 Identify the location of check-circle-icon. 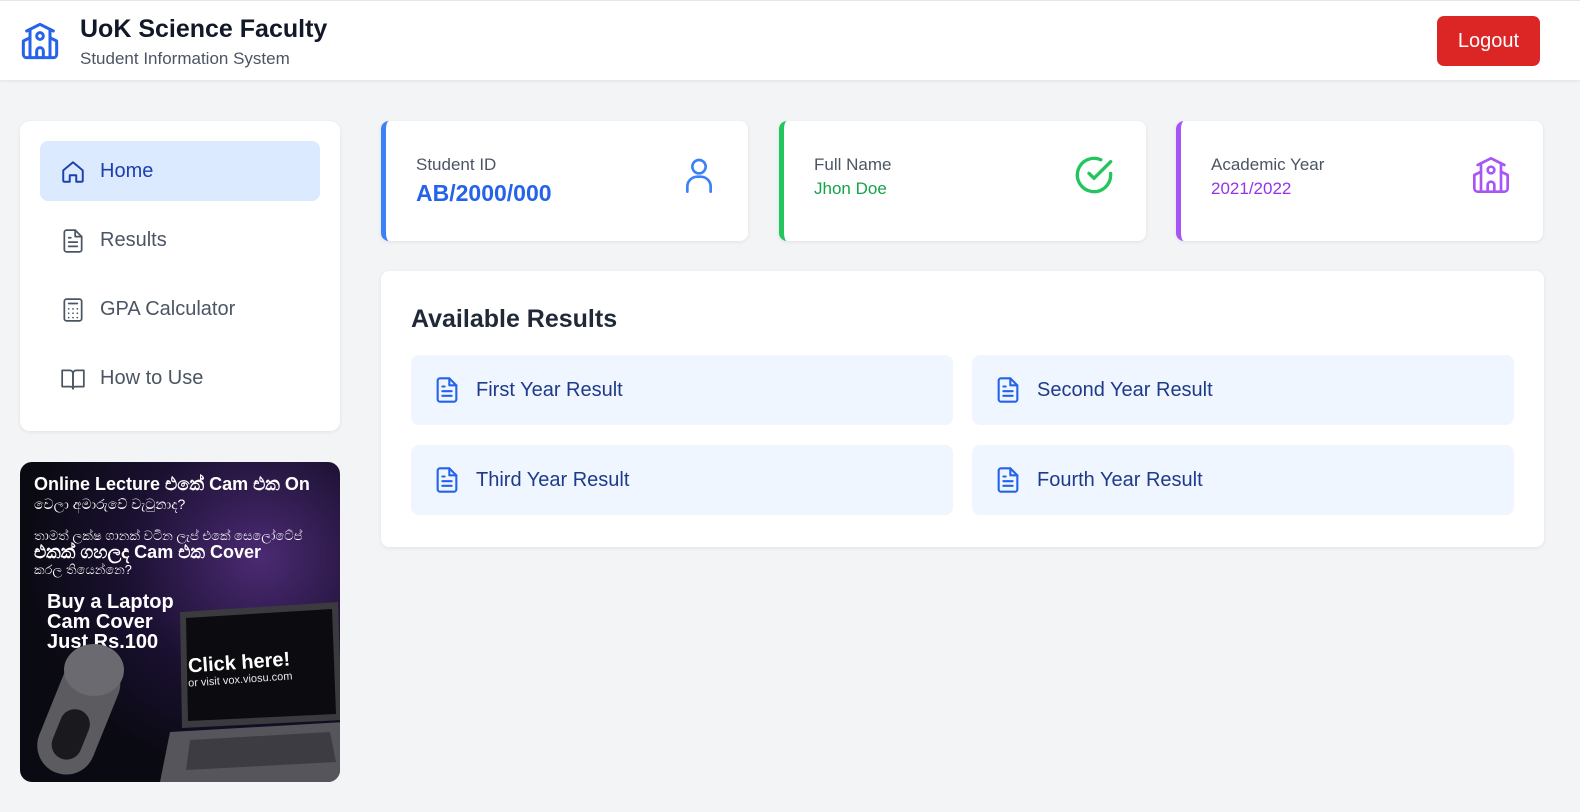
(1094, 175).